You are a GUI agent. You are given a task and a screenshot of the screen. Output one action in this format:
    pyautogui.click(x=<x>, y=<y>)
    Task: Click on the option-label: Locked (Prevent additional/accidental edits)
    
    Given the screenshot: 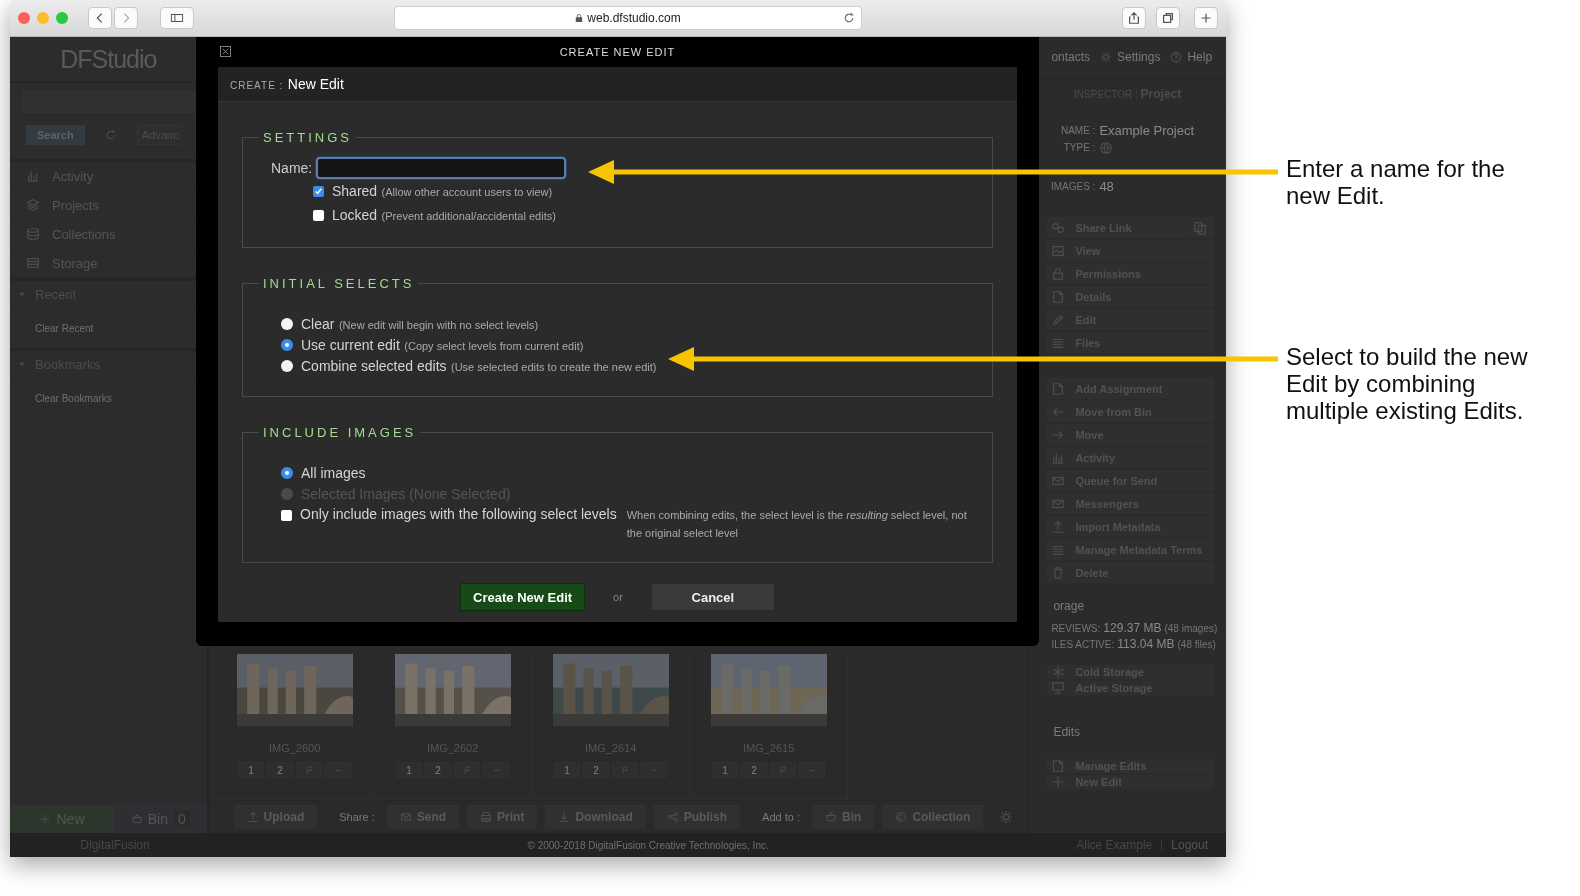 What is the action you would take?
    pyautogui.click(x=444, y=215)
    